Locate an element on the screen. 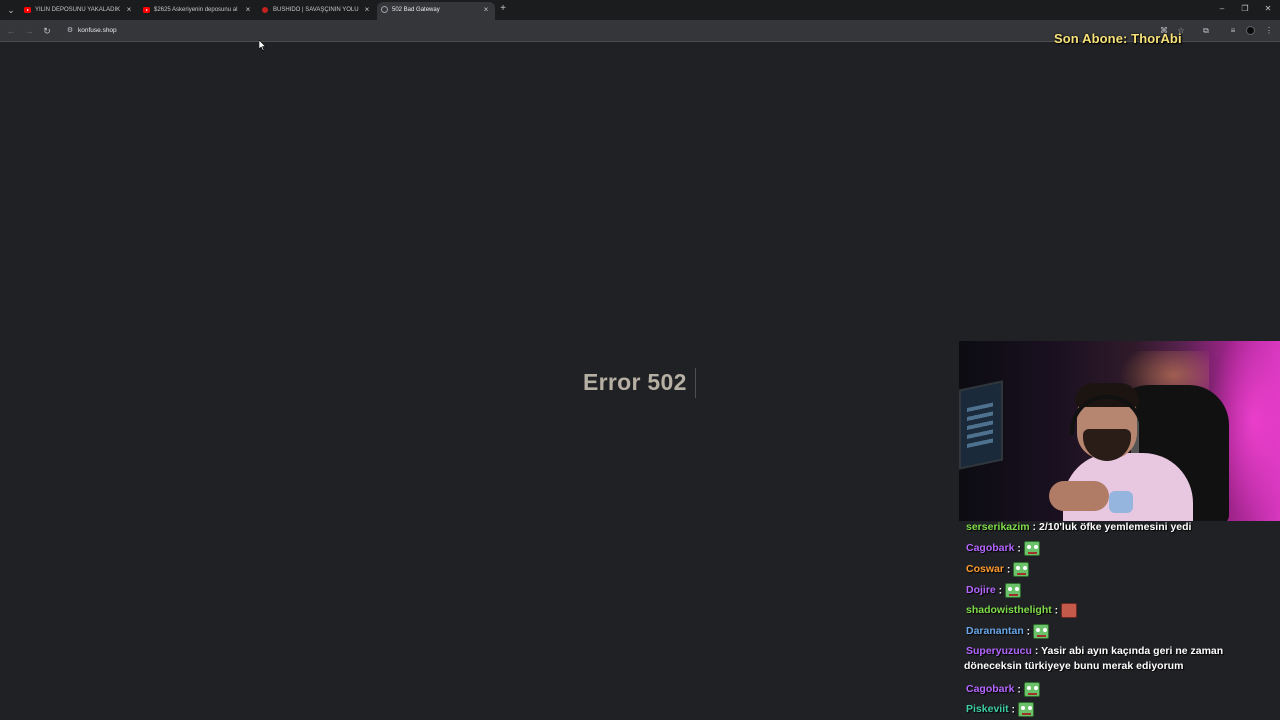 This screenshot has height=720, width=1280. address-bar: ⚙ konfuse.shop is located at coordinates (628, 31).